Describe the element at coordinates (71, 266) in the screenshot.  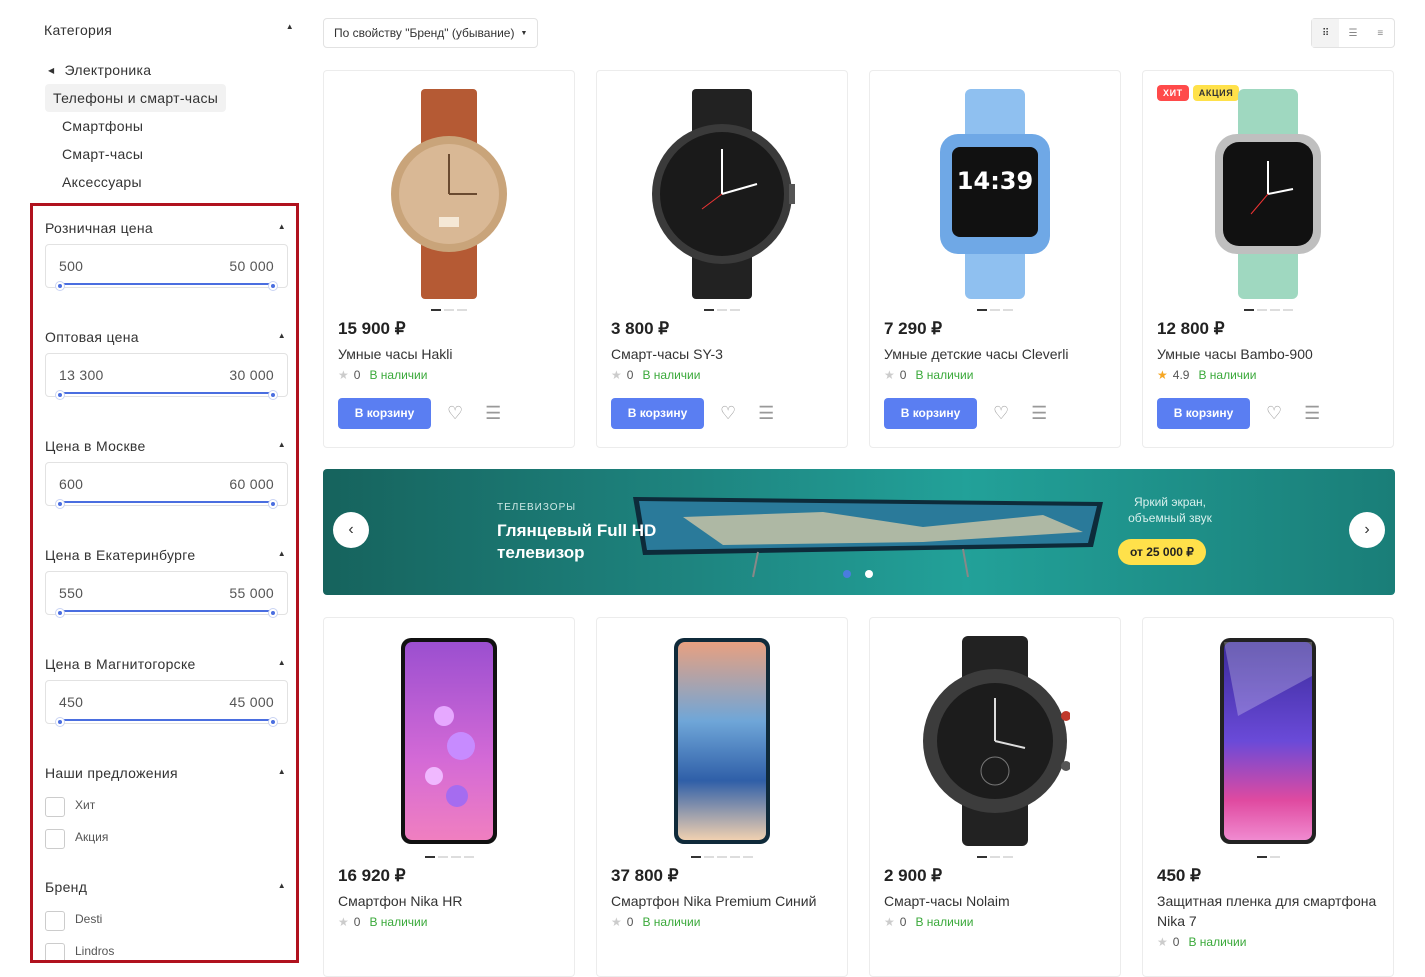
I see `range-min-input: 500` at that location.